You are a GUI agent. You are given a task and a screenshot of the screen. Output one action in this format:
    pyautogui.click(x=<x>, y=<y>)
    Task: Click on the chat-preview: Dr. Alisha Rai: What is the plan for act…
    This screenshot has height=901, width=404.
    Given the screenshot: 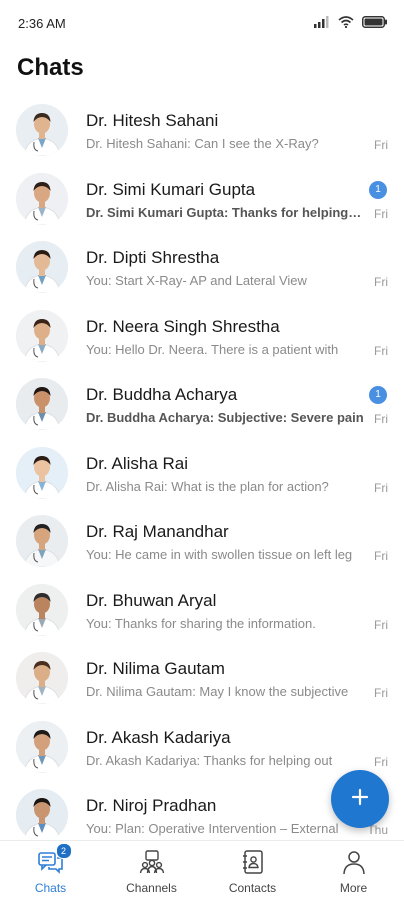 What is the action you would take?
    pyautogui.click(x=207, y=486)
    